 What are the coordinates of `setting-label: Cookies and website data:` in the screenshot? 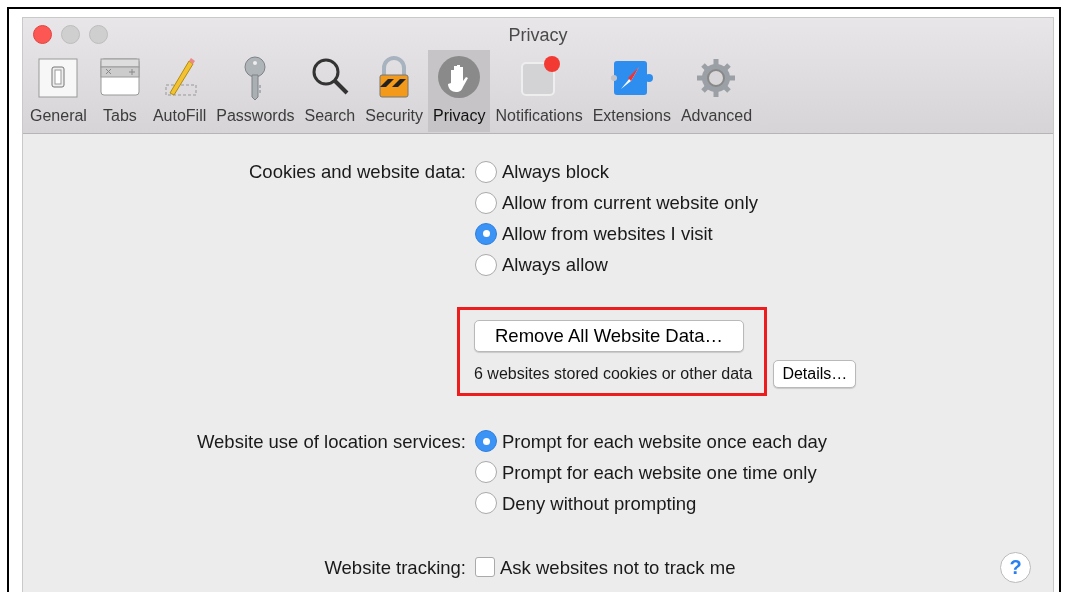 It's located at (357, 171).